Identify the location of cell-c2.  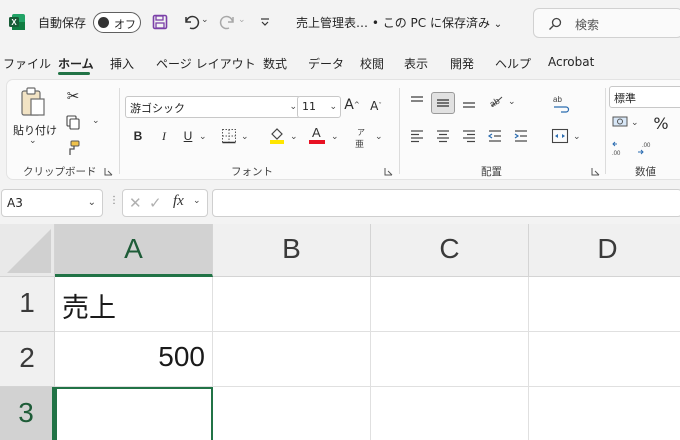
(450, 359).